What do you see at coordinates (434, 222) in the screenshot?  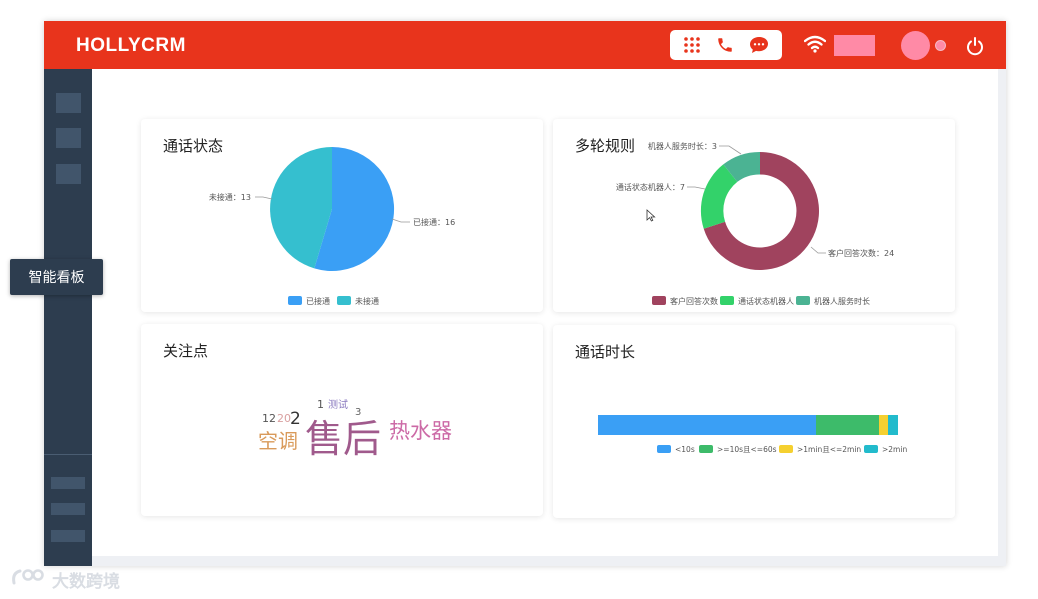 I see `label-connected: 已接通：16` at bounding box center [434, 222].